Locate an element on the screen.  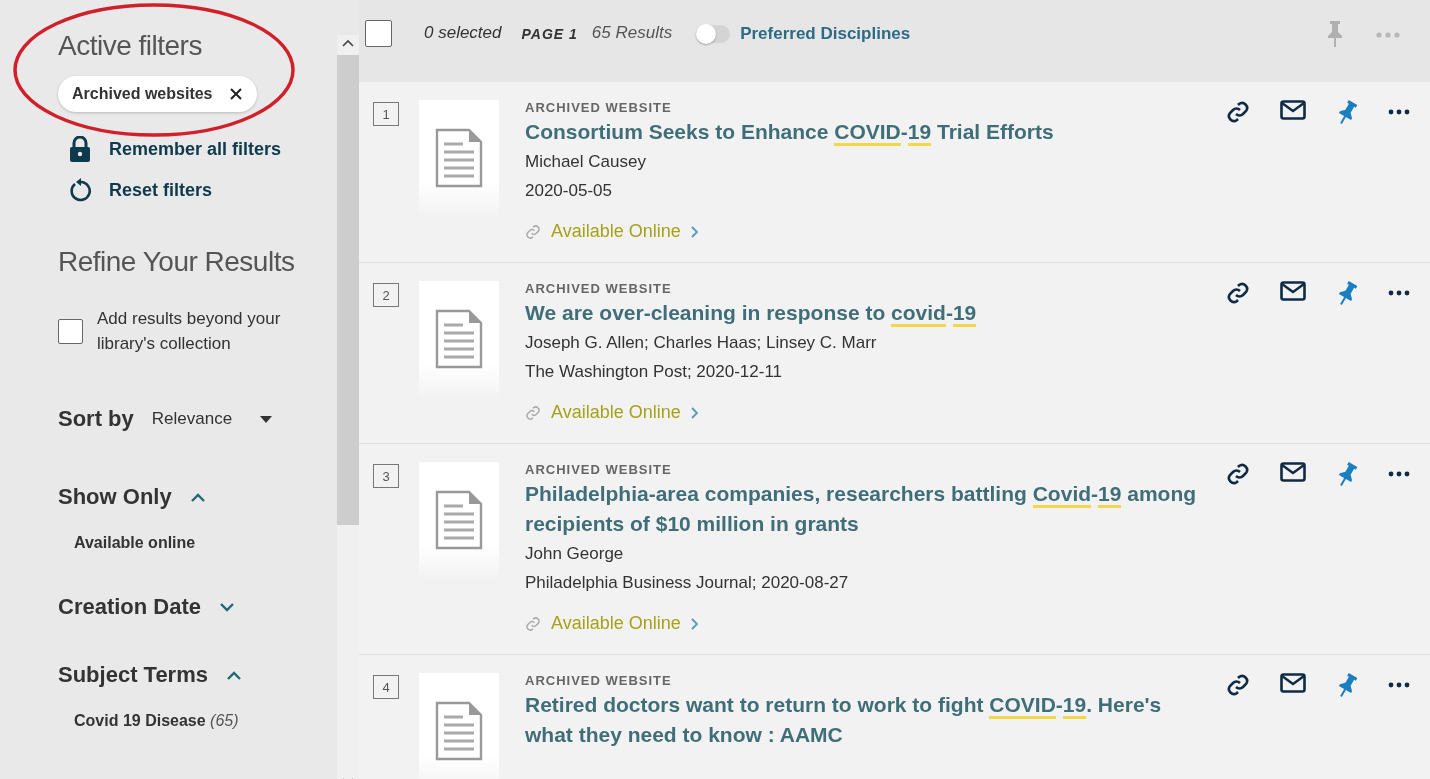
result-title-link: Retired doctors want to return to work to fight COVID-19. Here's what they need to know : AAMC is located at coordinates (865, 720).